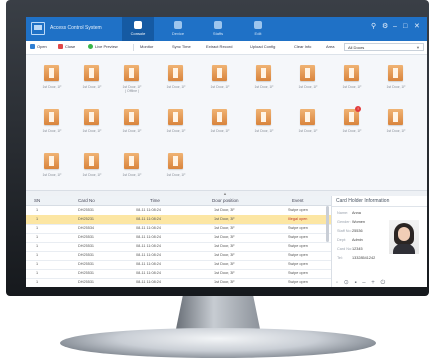 Image resolution: width=435 pixels, height=364 pixels. Describe the element at coordinates (219, 47) in the screenshot. I see `extract-record-button: Extract Record` at that location.